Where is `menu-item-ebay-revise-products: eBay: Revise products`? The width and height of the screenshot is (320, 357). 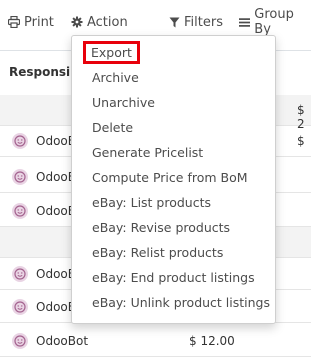
menu-item-ebay-revise-products: eBay: Revise products is located at coordinates (173, 228).